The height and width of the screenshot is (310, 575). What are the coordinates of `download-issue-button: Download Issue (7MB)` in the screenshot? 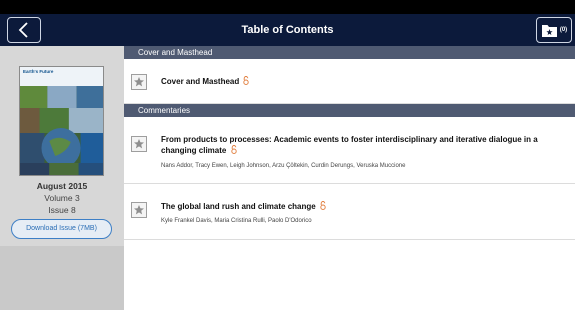 It's located at (61, 229).